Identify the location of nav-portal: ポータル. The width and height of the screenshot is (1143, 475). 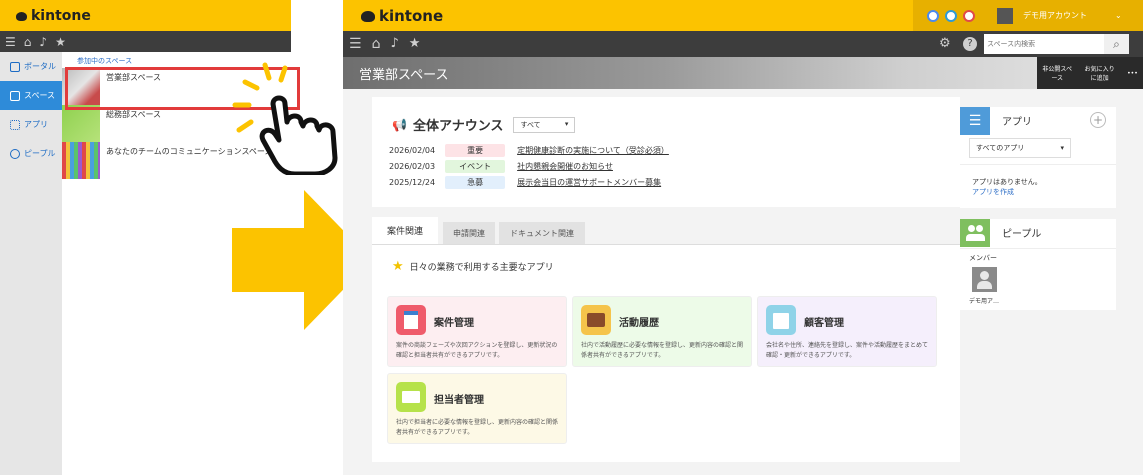
(31, 66).